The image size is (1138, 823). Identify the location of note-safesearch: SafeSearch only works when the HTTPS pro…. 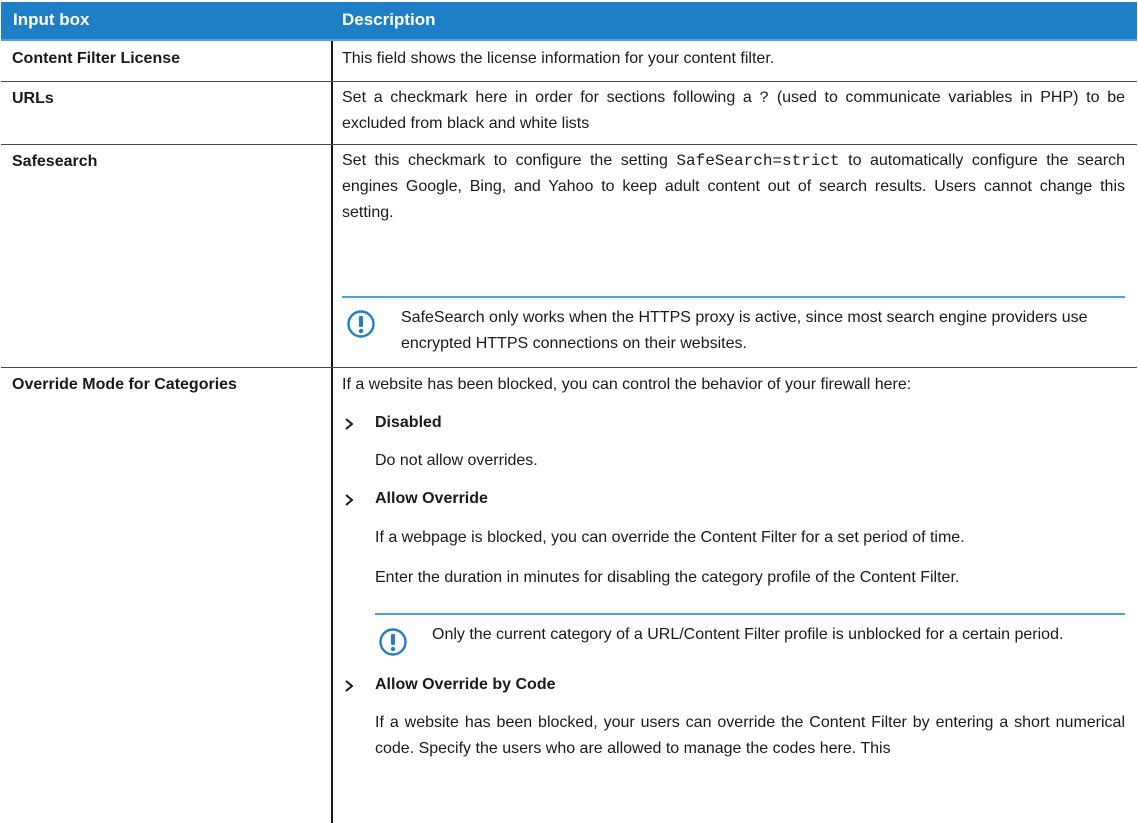
(744, 330).